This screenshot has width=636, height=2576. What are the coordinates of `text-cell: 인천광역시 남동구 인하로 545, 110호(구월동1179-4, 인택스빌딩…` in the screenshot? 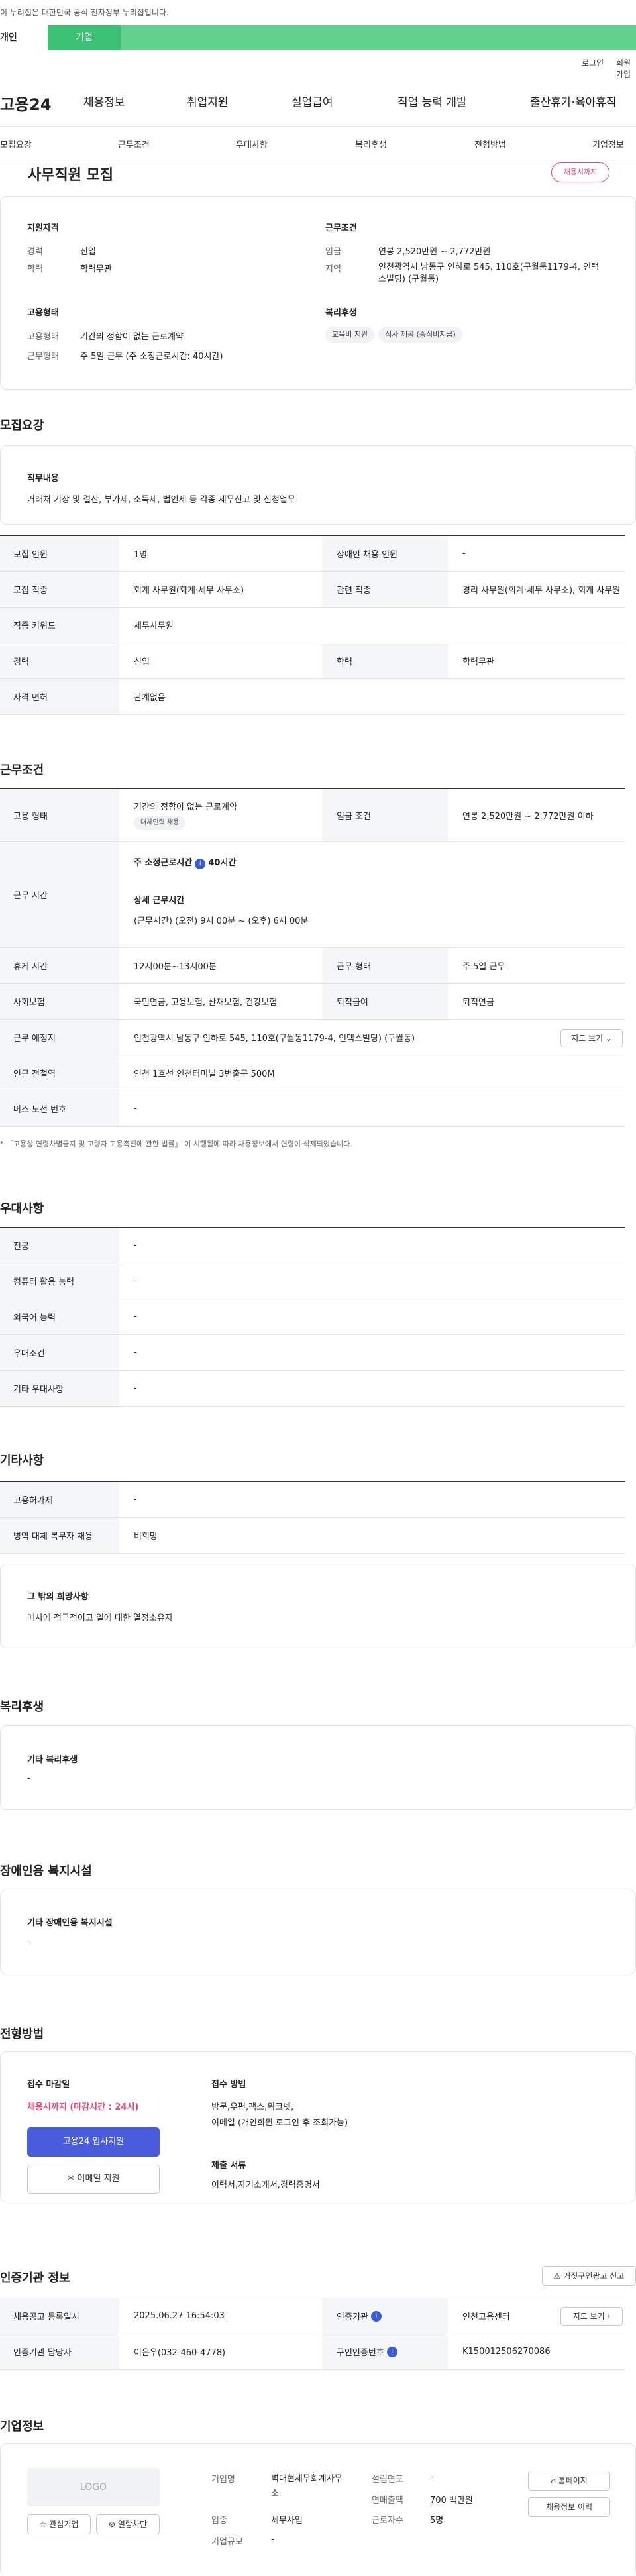 It's located at (274, 1039).